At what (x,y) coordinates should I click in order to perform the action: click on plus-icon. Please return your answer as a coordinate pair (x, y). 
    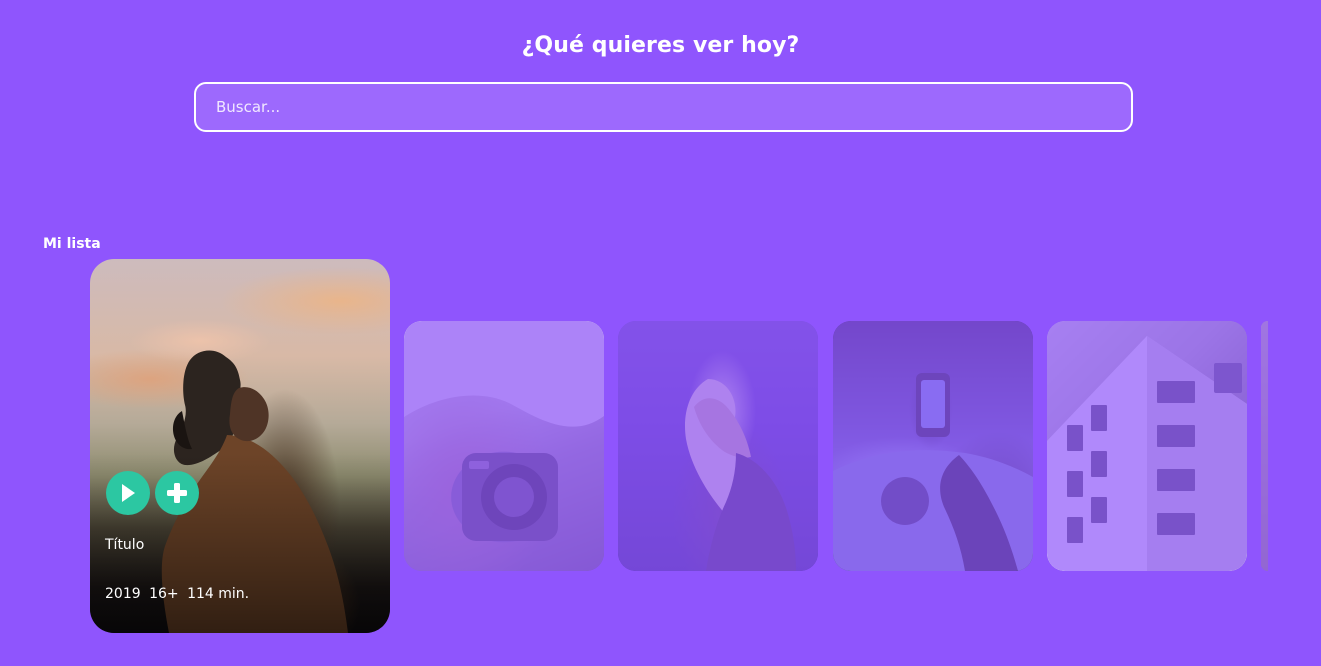
    Looking at the image, I should click on (177, 493).